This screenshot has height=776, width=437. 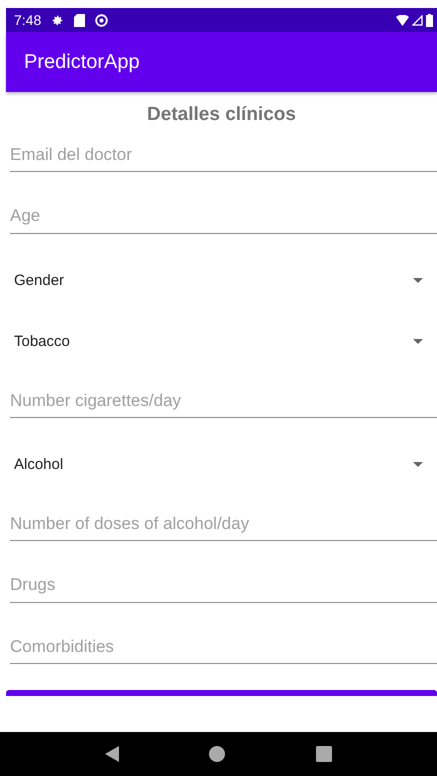 I want to click on dropdown-field: Gender, so click(x=223, y=273).